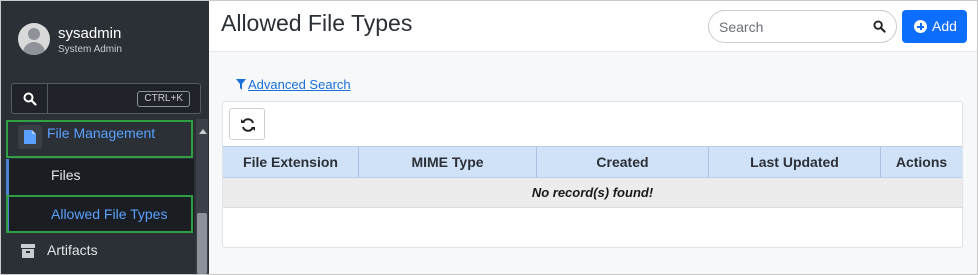  Describe the element at coordinates (593, 26) in the screenshot. I see `page-header: Allowed File Types Add` at that location.